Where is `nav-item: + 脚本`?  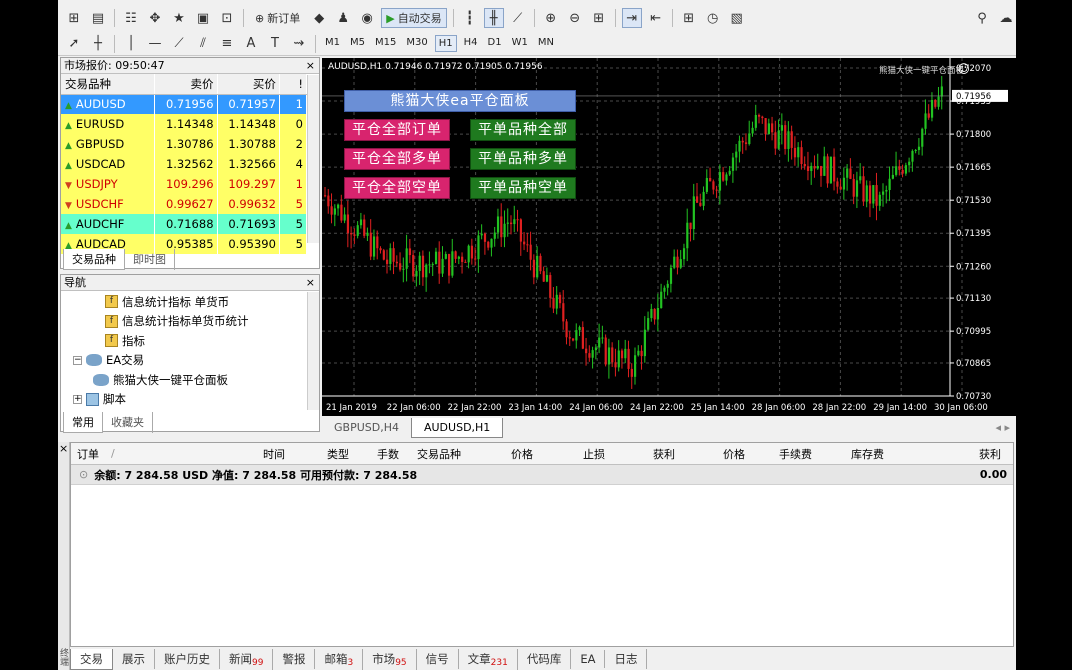 nav-item: + 脚本 is located at coordinates (190, 400).